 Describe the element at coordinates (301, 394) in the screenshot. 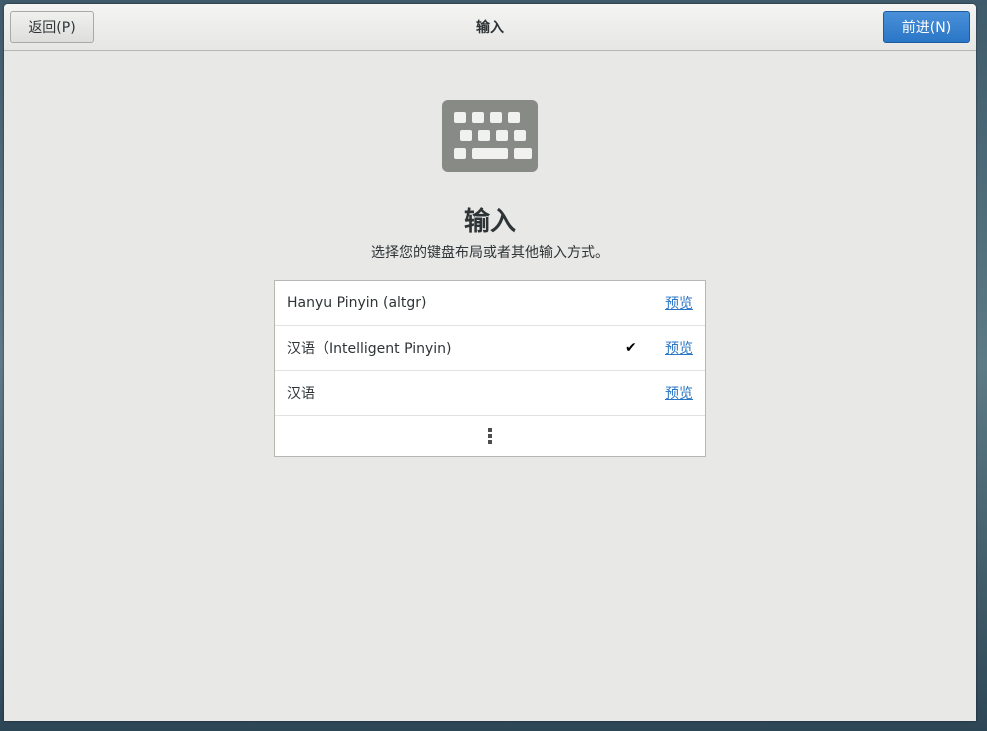

I see `input-source-label: 汉语` at that location.